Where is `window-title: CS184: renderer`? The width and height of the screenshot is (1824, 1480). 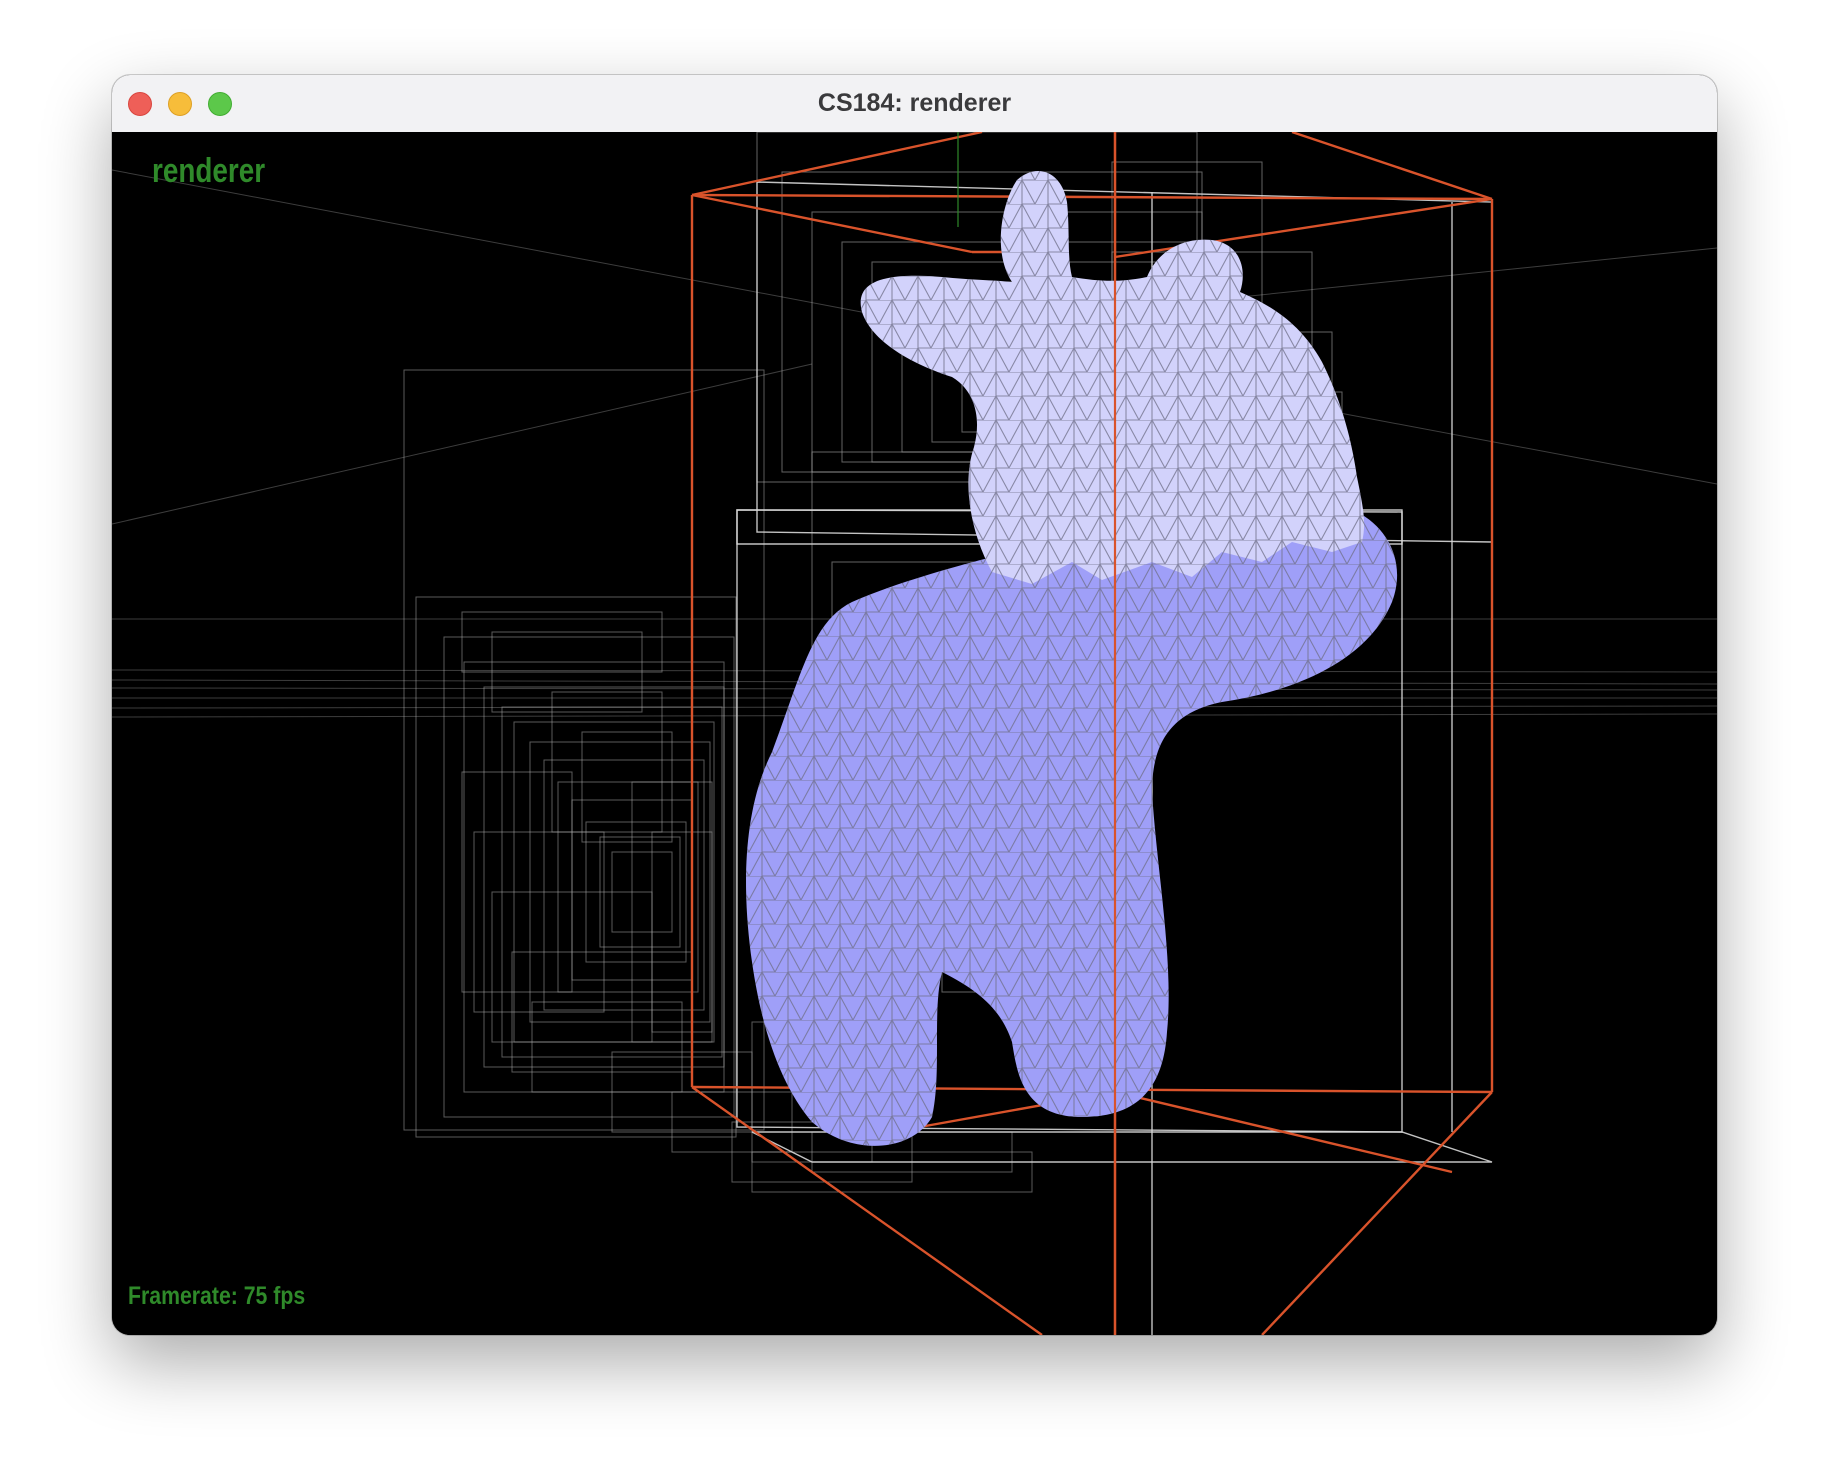
window-title: CS184: renderer is located at coordinates (914, 103).